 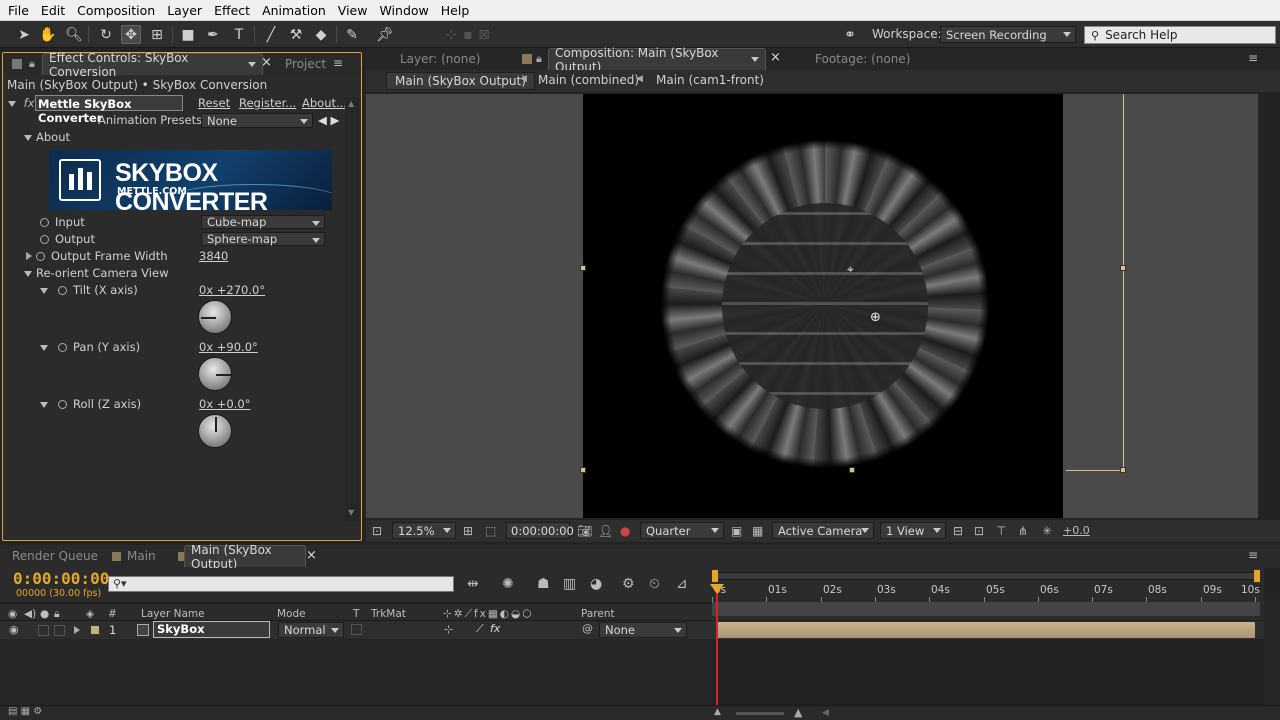 What do you see at coordinates (296, 34) in the screenshot?
I see `clone-stamp-tool-icon: ⚒` at bounding box center [296, 34].